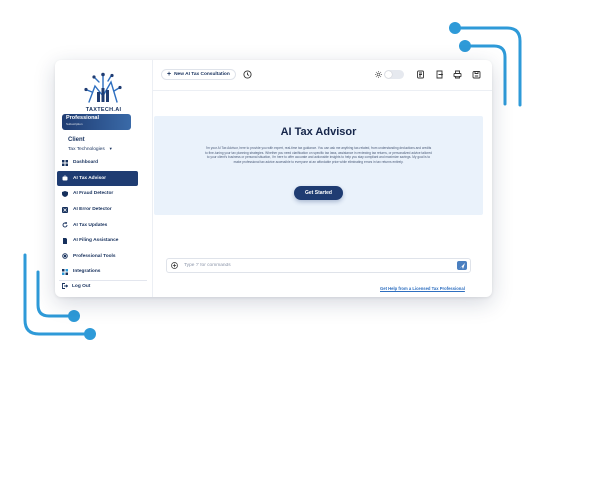 This screenshot has height=480, width=595. What do you see at coordinates (65, 256) in the screenshot?
I see `tools-icon` at bounding box center [65, 256].